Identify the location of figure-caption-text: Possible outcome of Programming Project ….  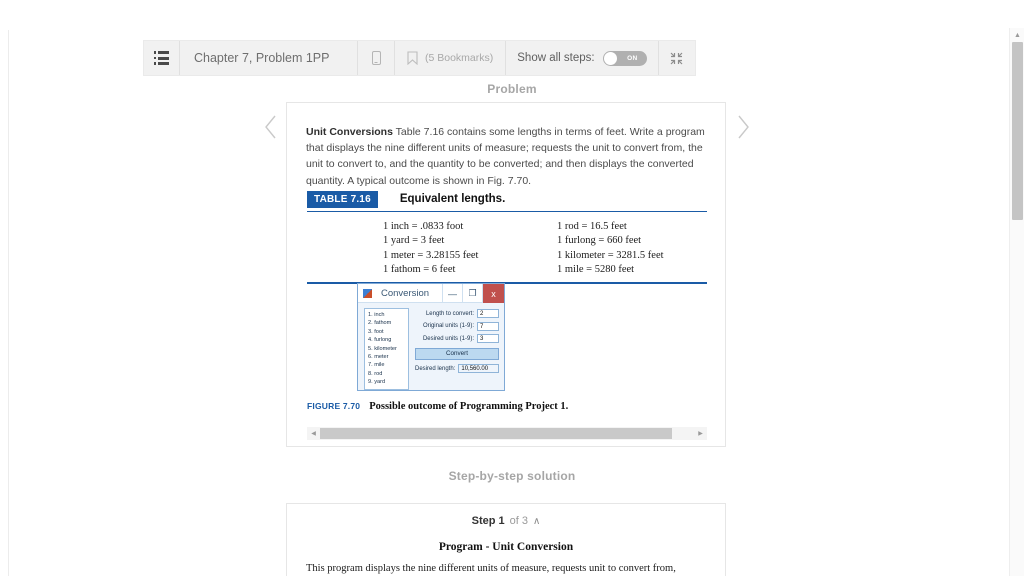
(469, 406).